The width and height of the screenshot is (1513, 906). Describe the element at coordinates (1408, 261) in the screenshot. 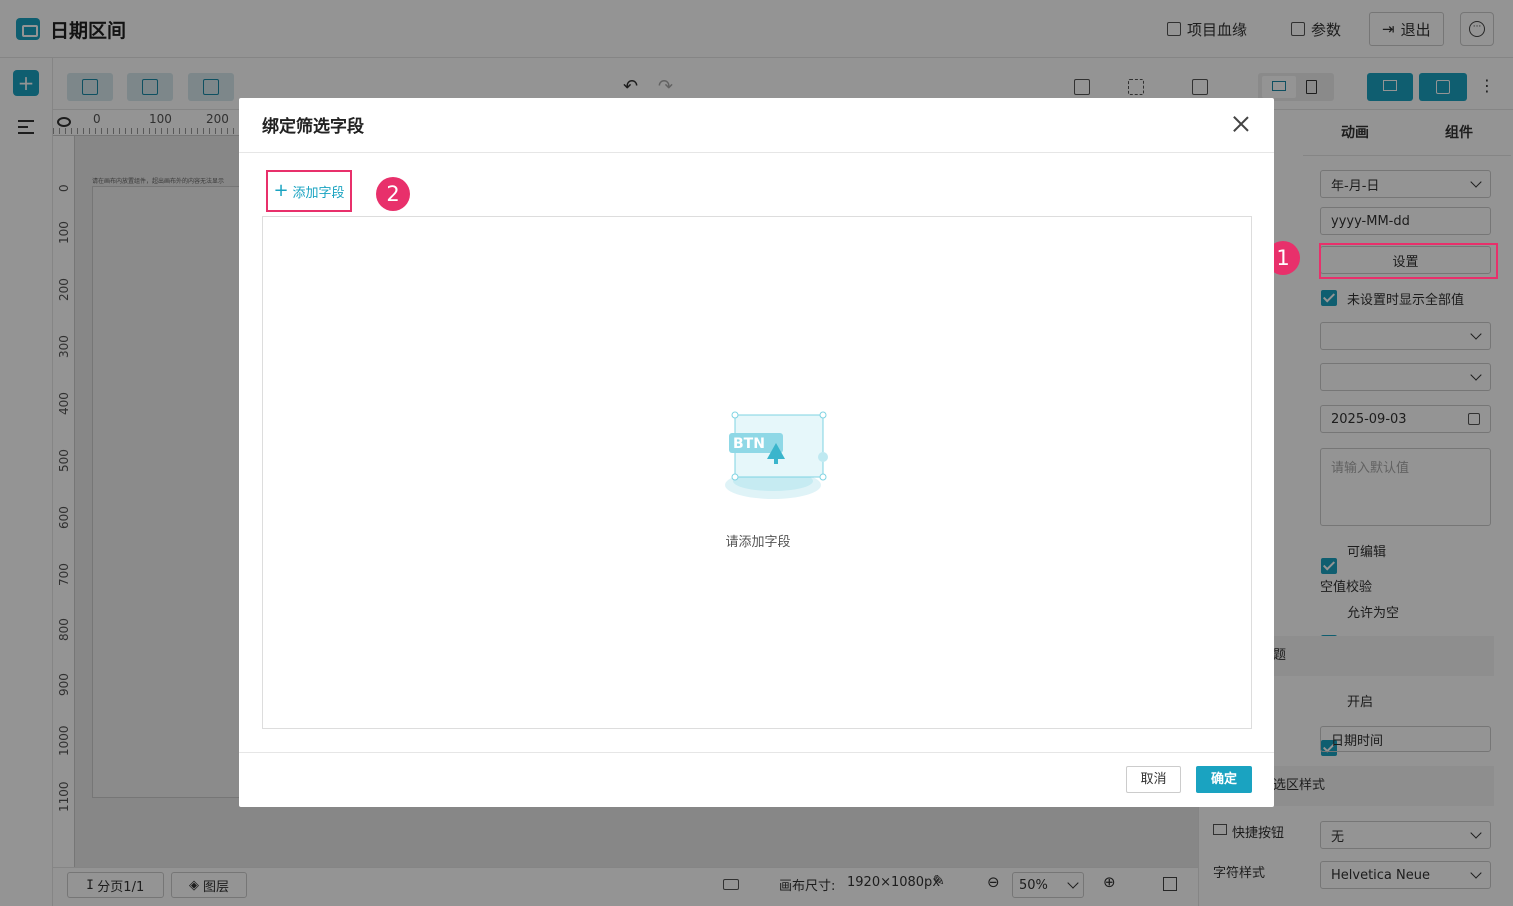

I see `settings-highlight-box` at that location.